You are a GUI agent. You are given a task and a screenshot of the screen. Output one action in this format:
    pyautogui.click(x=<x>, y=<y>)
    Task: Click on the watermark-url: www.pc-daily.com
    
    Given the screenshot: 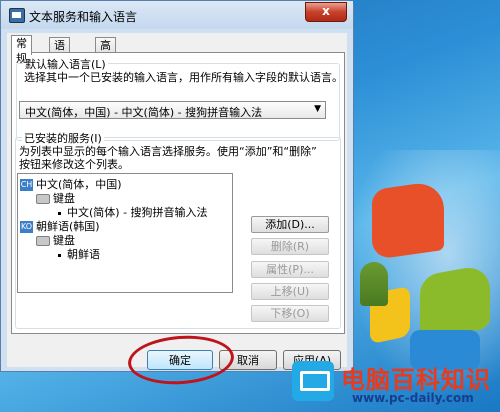 What is the action you would take?
    pyautogui.click(x=413, y=398)
    